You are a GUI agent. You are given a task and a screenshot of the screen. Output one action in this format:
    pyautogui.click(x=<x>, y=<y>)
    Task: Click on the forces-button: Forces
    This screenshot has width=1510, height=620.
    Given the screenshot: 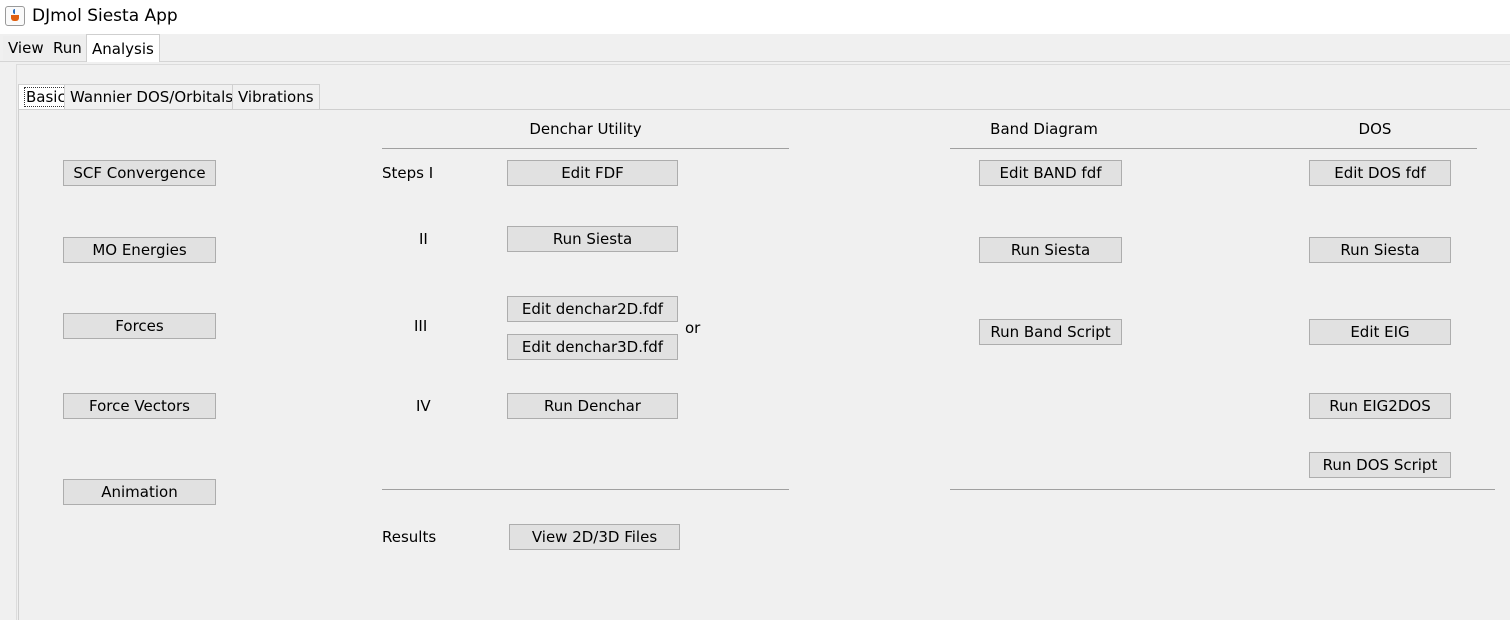 What is the action you would take?
    pyautogui.click(x=139, y=326)
    